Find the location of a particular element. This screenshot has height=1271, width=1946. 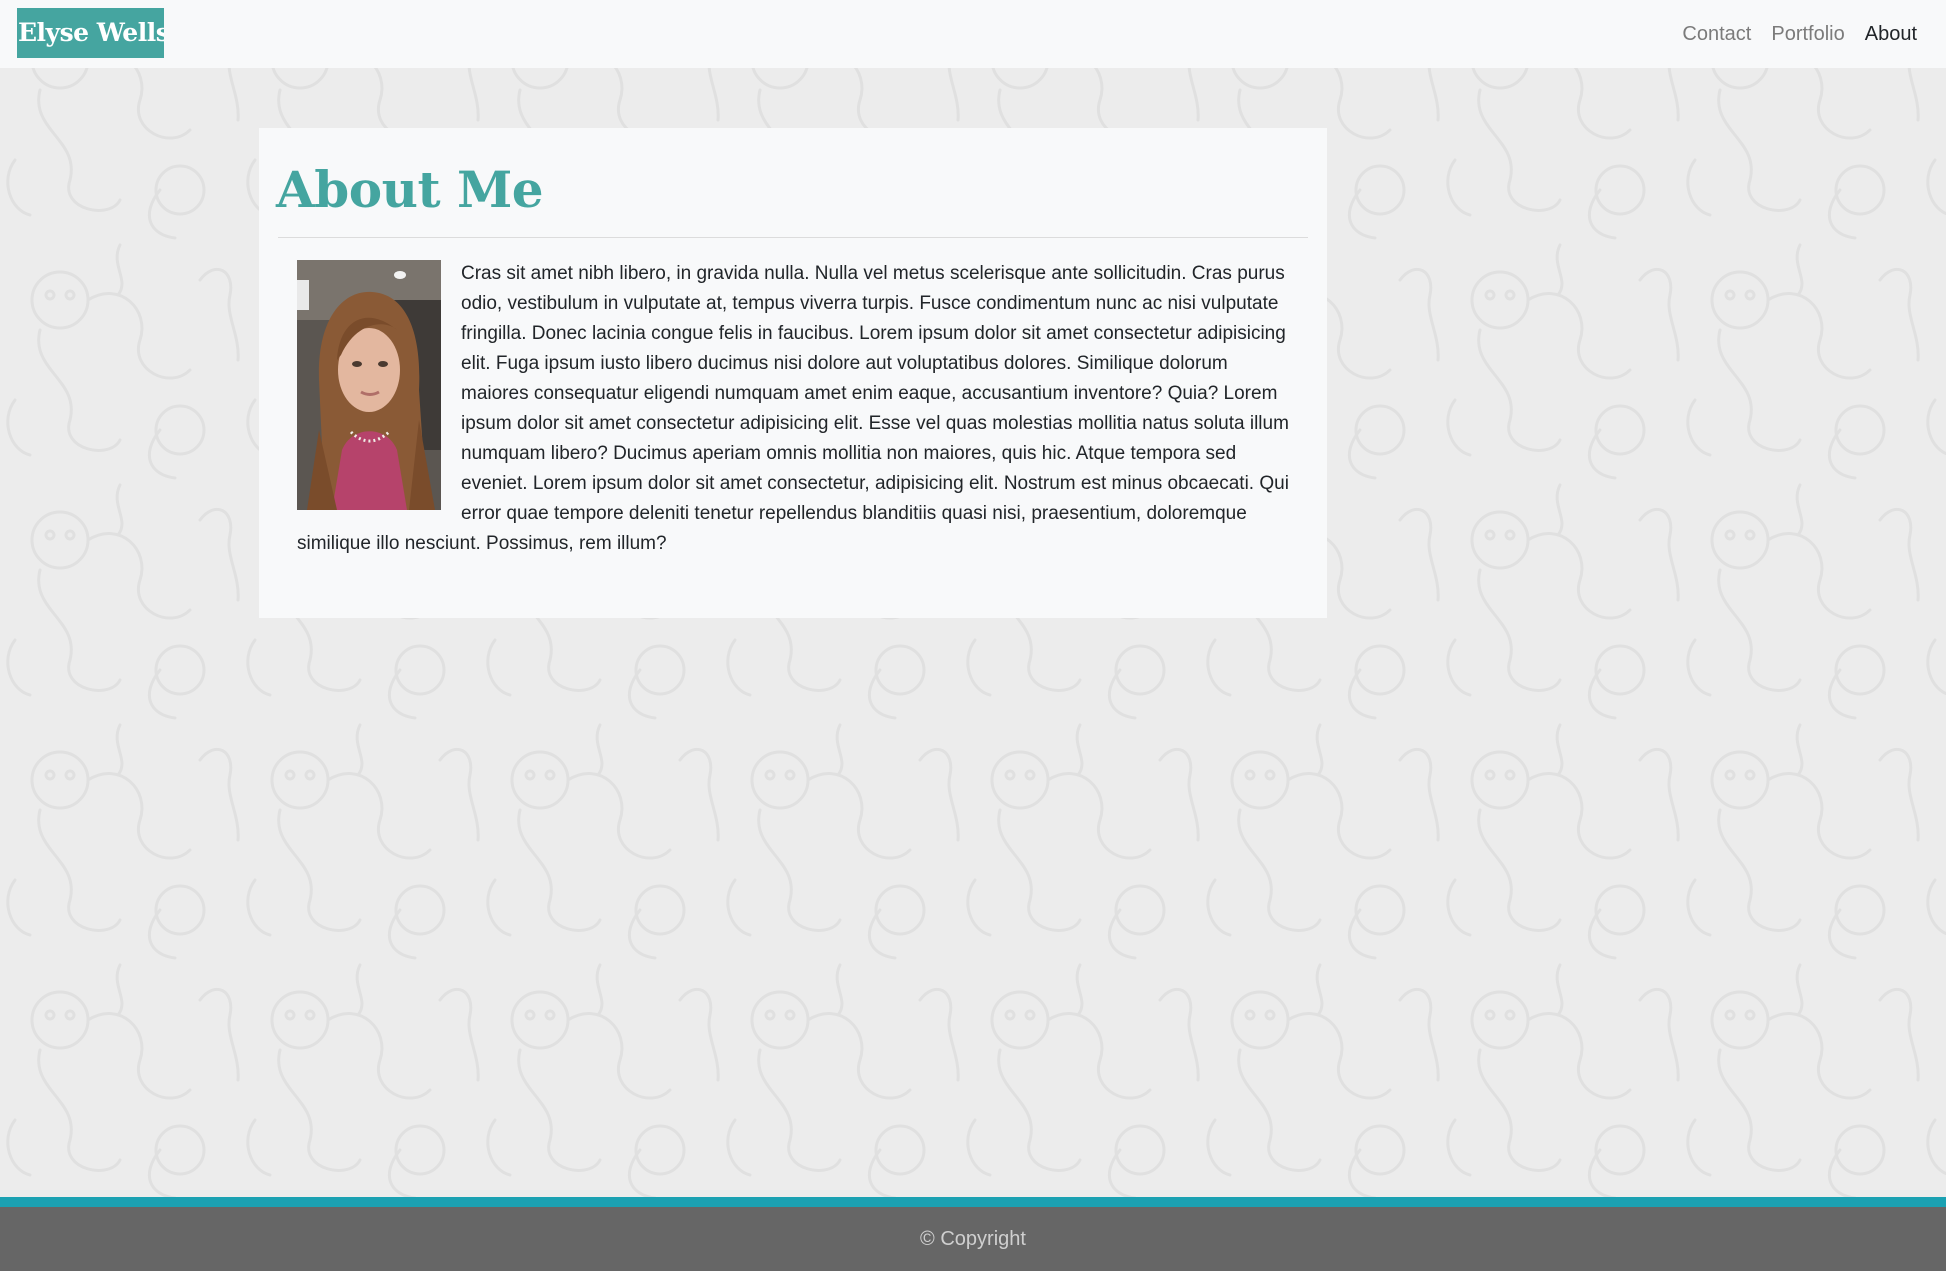

copyright-text: © Copyright is located at coordinates (973, 1238).